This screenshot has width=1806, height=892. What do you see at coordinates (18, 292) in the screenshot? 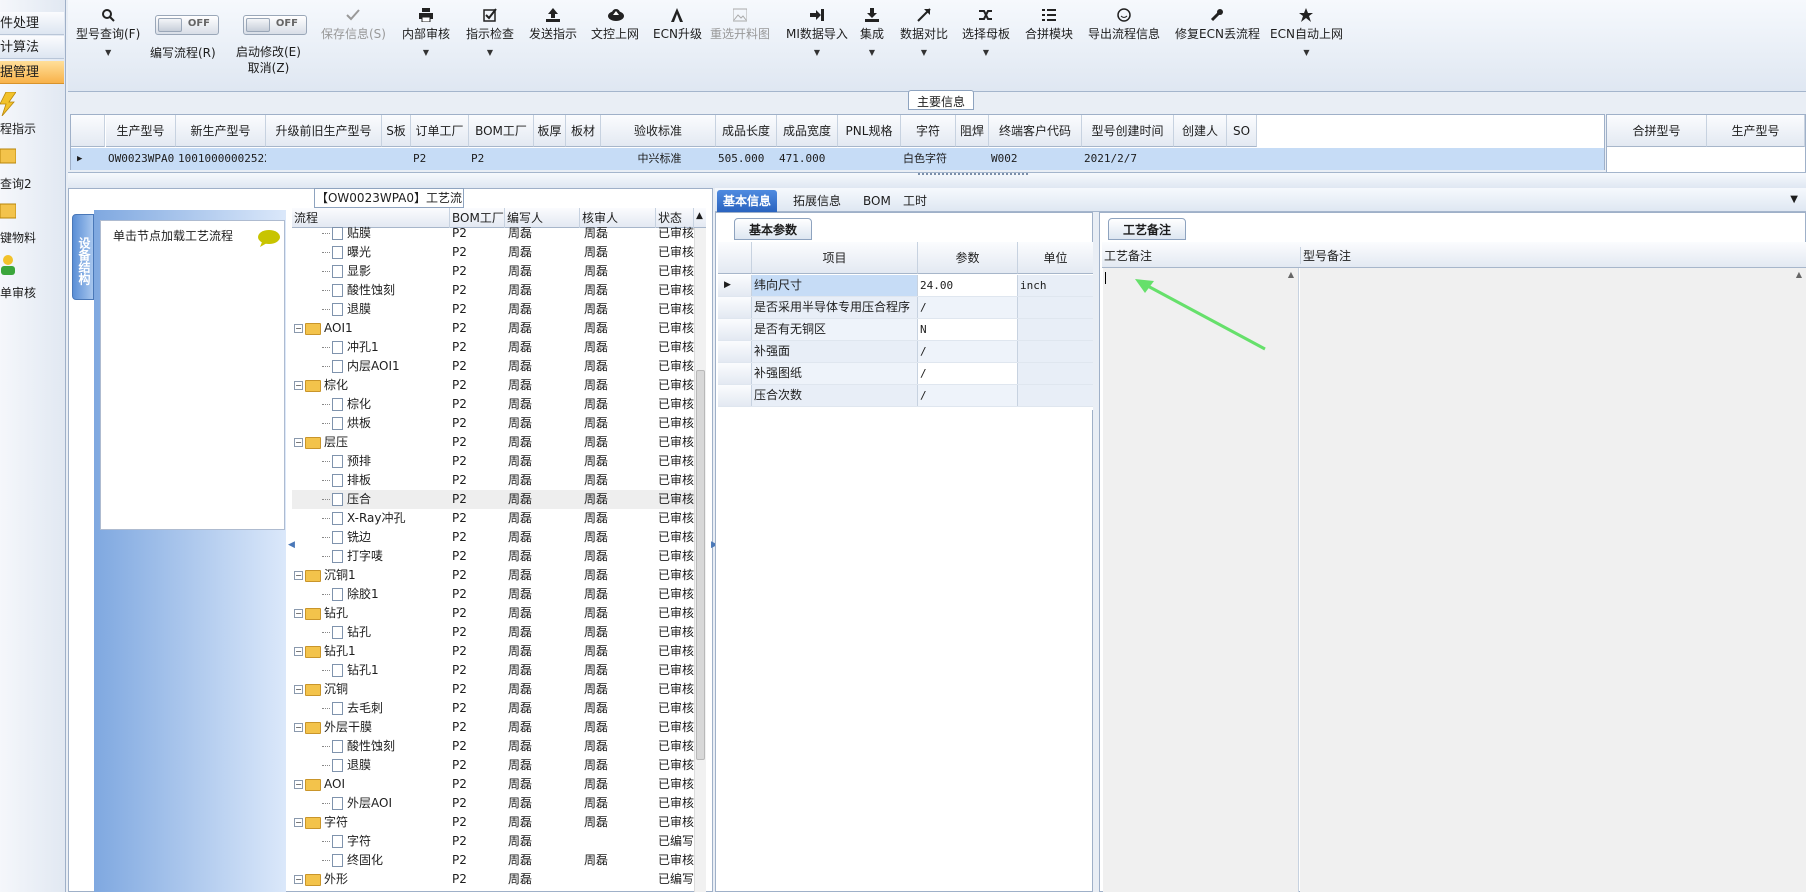
I see `nav-item-order-review: 单审核` at bounding box center [18, 292].